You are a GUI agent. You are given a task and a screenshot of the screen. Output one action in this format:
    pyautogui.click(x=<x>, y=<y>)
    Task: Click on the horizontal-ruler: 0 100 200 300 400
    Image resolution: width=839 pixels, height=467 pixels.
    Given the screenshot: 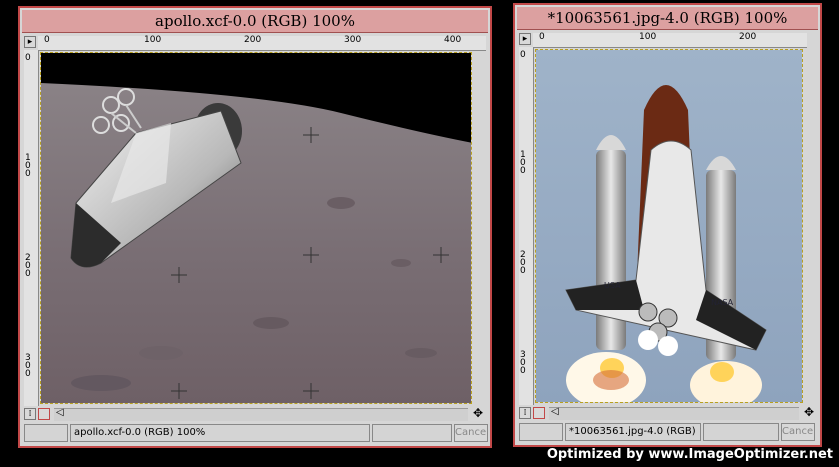 What is the action you would take?
    pyautogui.click(x=262, y=43)
    